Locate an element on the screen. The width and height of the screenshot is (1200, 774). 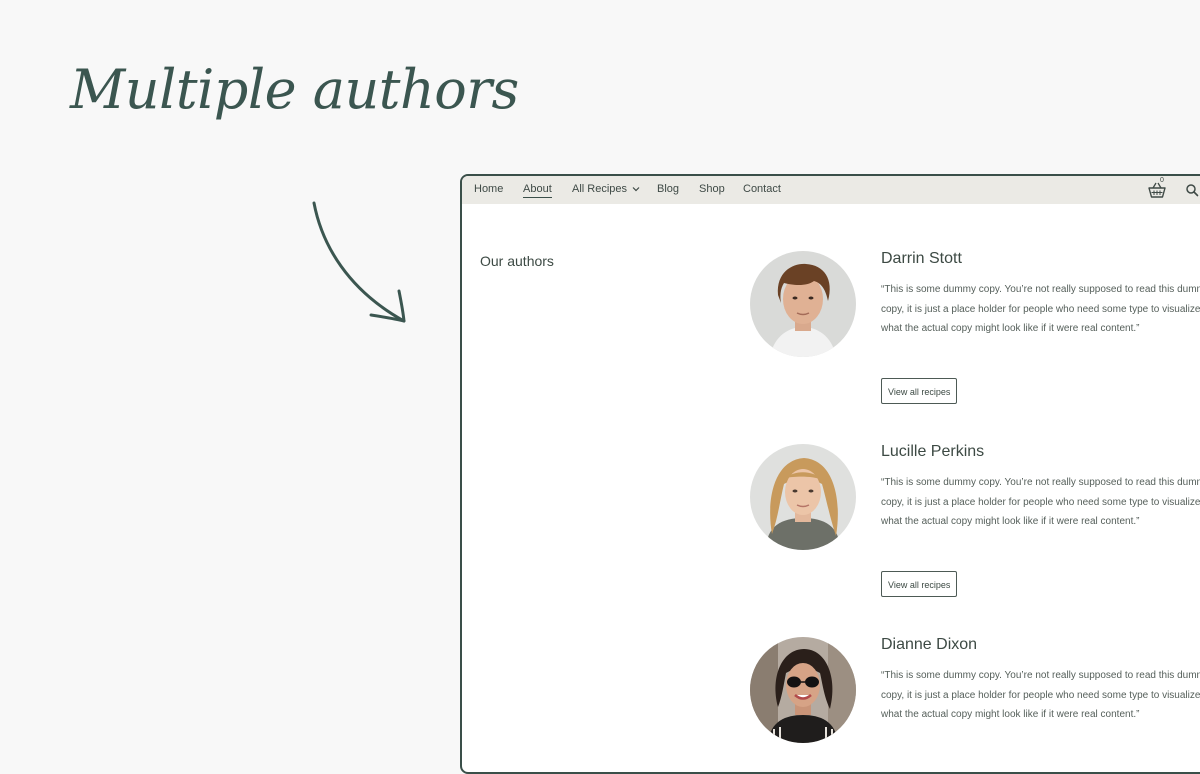
nav-shop: Shop is located at coordinates (712, 189).